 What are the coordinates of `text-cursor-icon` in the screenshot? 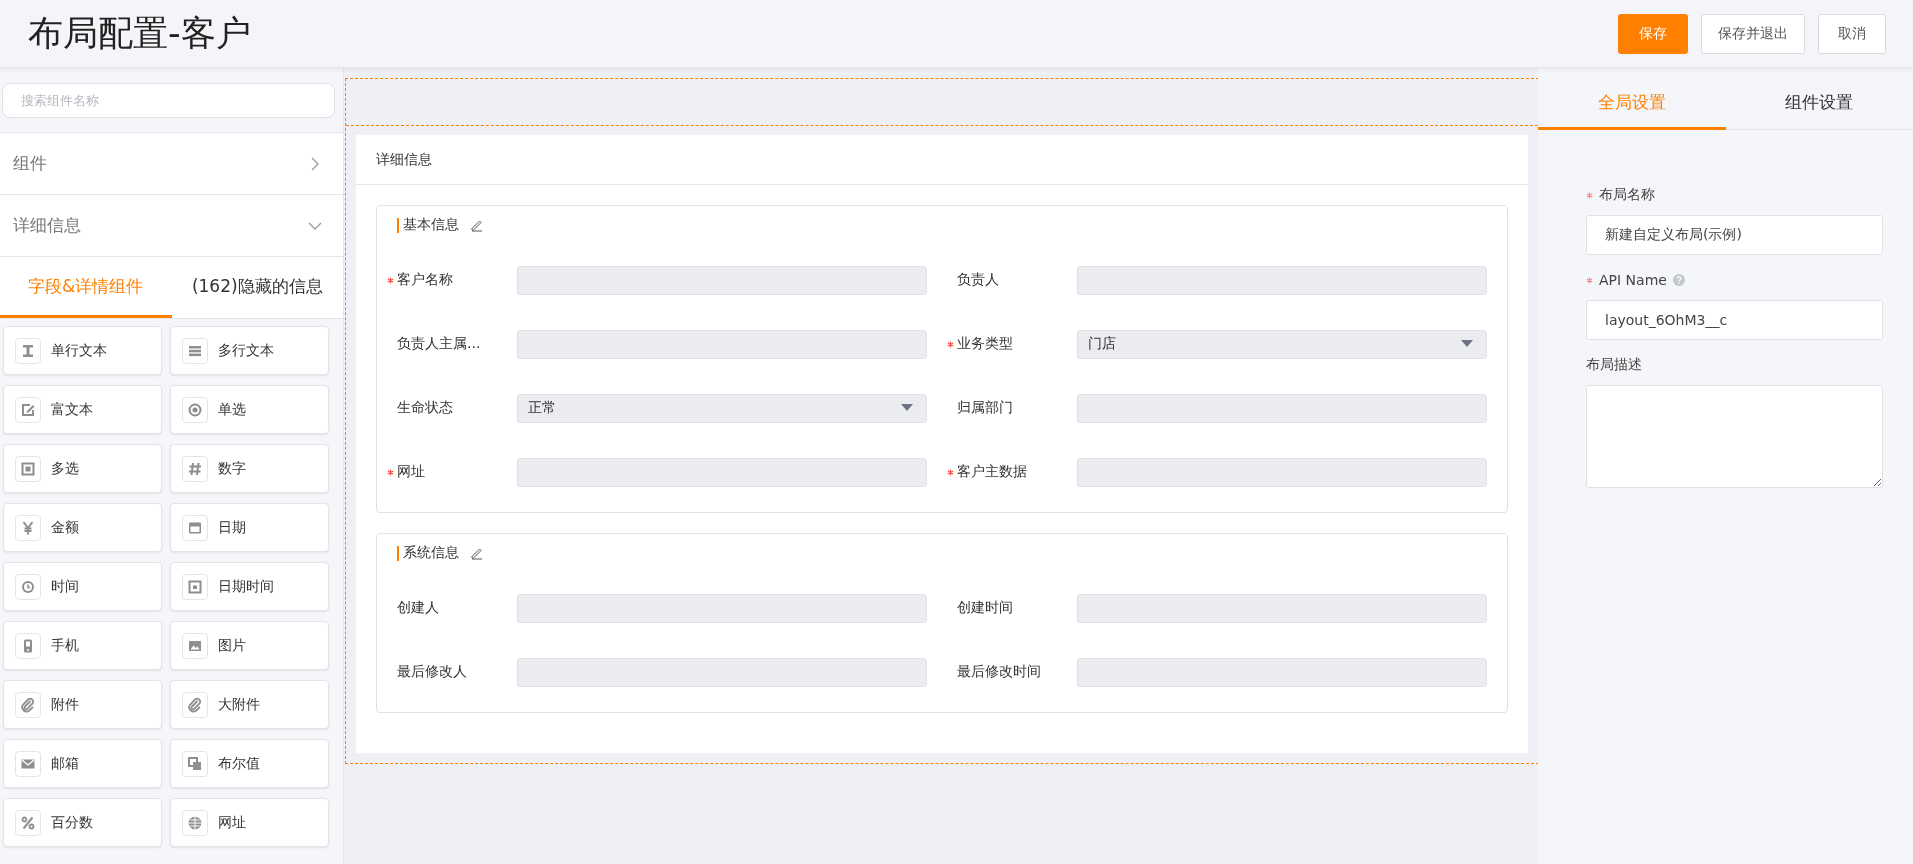 It's located at (28, 350).